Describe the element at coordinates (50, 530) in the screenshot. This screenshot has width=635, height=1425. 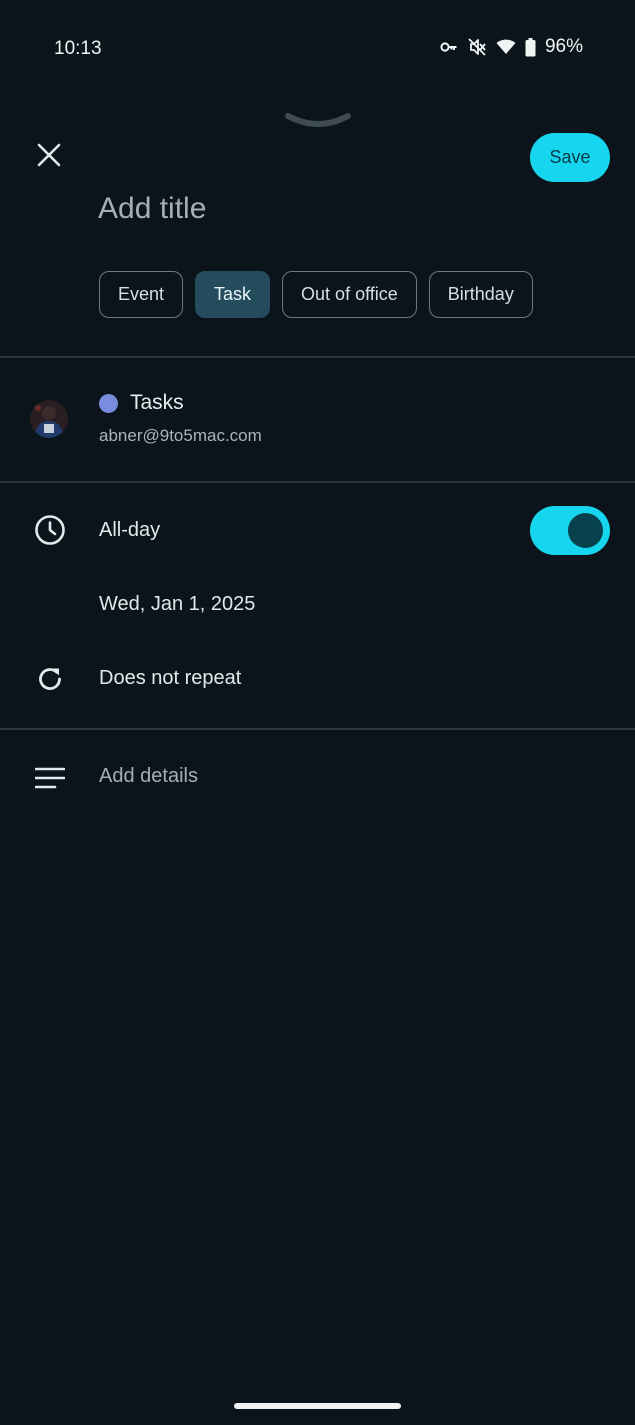
I see `clock-icon` at that location.